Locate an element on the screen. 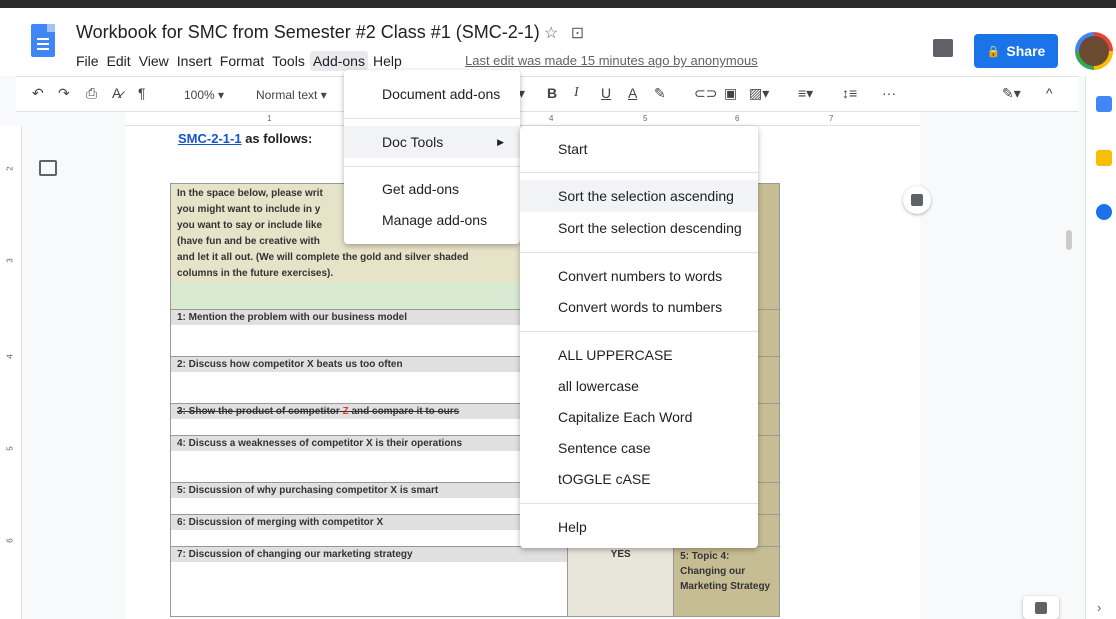 This screenshot has width=1116, height=619. menu-item-capitalize-each-word: Capitalize Each Word is located at coordinates (639, 420).